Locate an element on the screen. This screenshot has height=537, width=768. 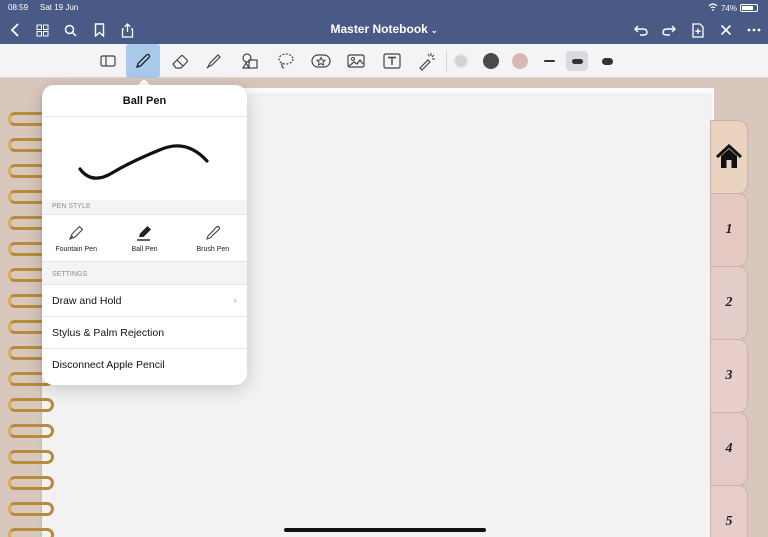
close-icon is located at coordinates (726, 30).